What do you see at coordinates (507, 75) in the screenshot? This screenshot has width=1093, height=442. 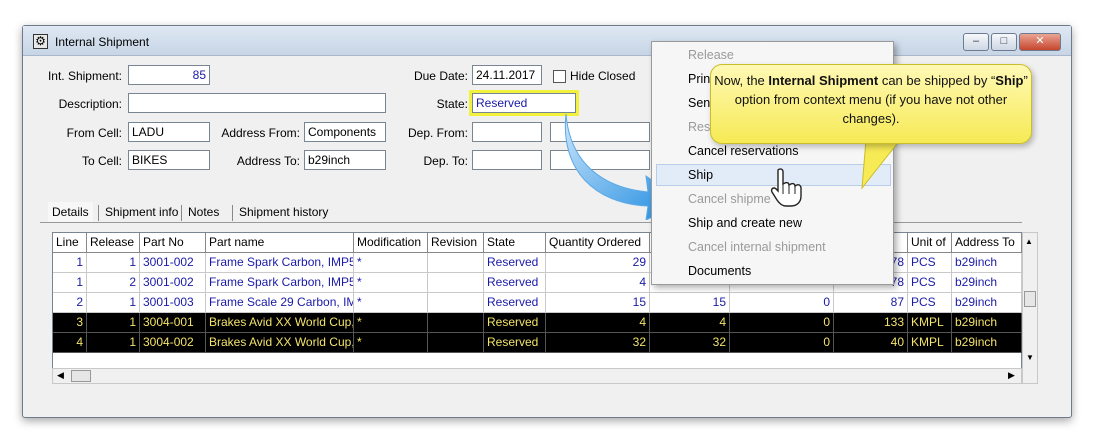 I see `due-date-input: 24.11.2017` at bounding box center [507, 75].